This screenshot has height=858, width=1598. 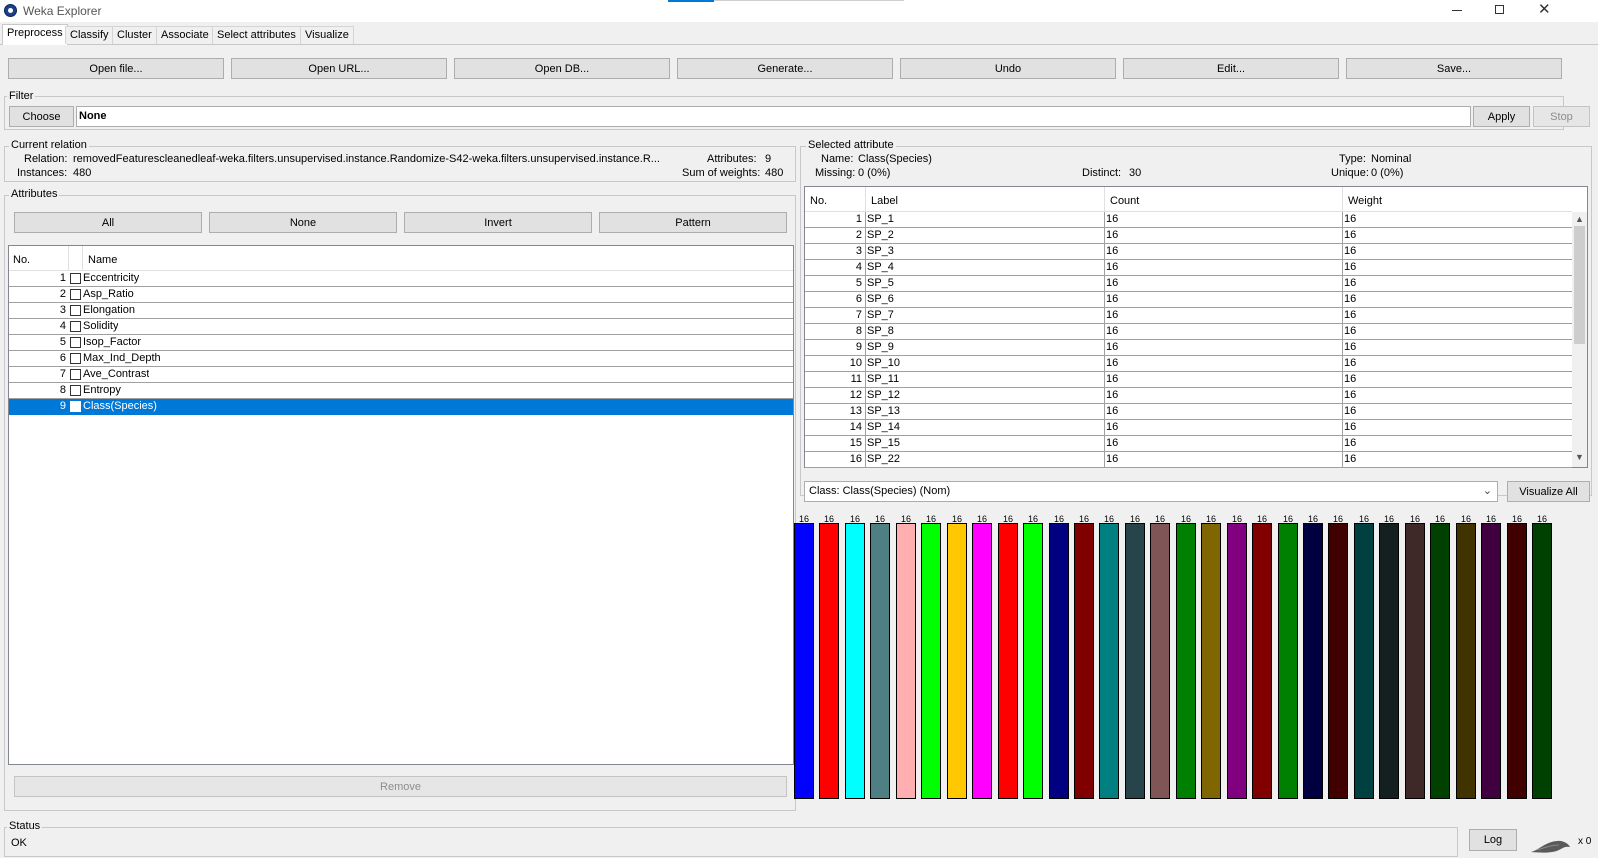 I want to click on tab-associate: Associate, so click(x=185, y=35).